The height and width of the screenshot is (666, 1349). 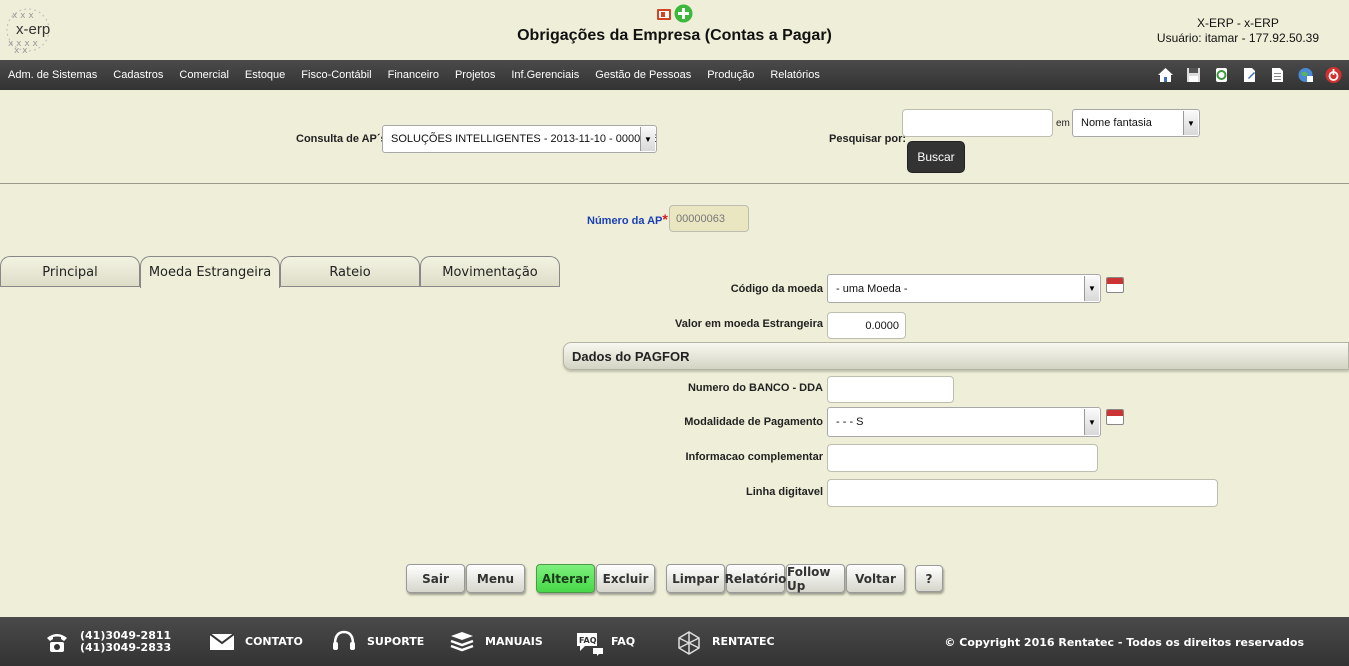 What do you see at coordinates (126, 647) in the screenshot?
I see `phone-2: (41)3049-2833` at bounding box center [126, 647].